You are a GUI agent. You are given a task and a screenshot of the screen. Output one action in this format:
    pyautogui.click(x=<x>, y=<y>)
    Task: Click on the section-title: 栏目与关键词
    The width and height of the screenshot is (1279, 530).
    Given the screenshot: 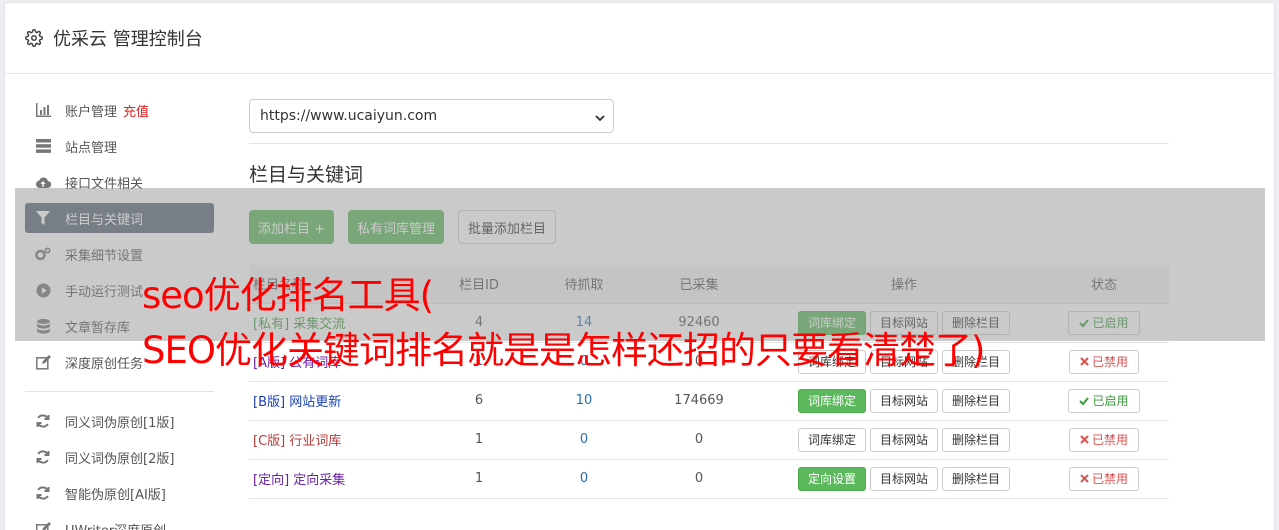 What is the action you would take?
    pyautogui.click(x=306, y=175)
    